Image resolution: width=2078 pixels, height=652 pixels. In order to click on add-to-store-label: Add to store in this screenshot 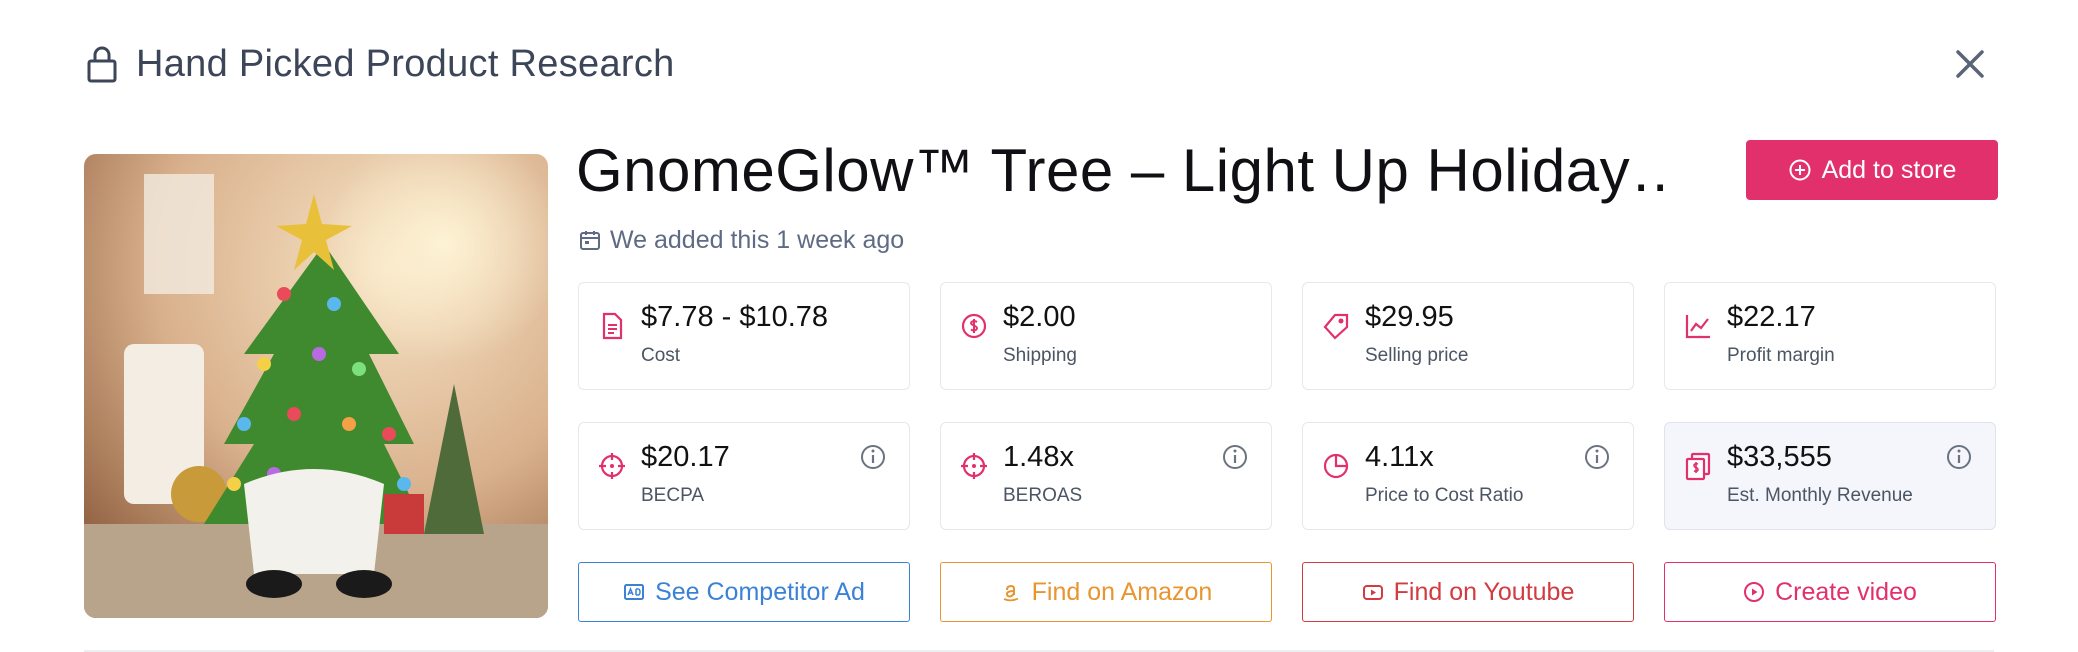, I will do `click(1889, 169)`.